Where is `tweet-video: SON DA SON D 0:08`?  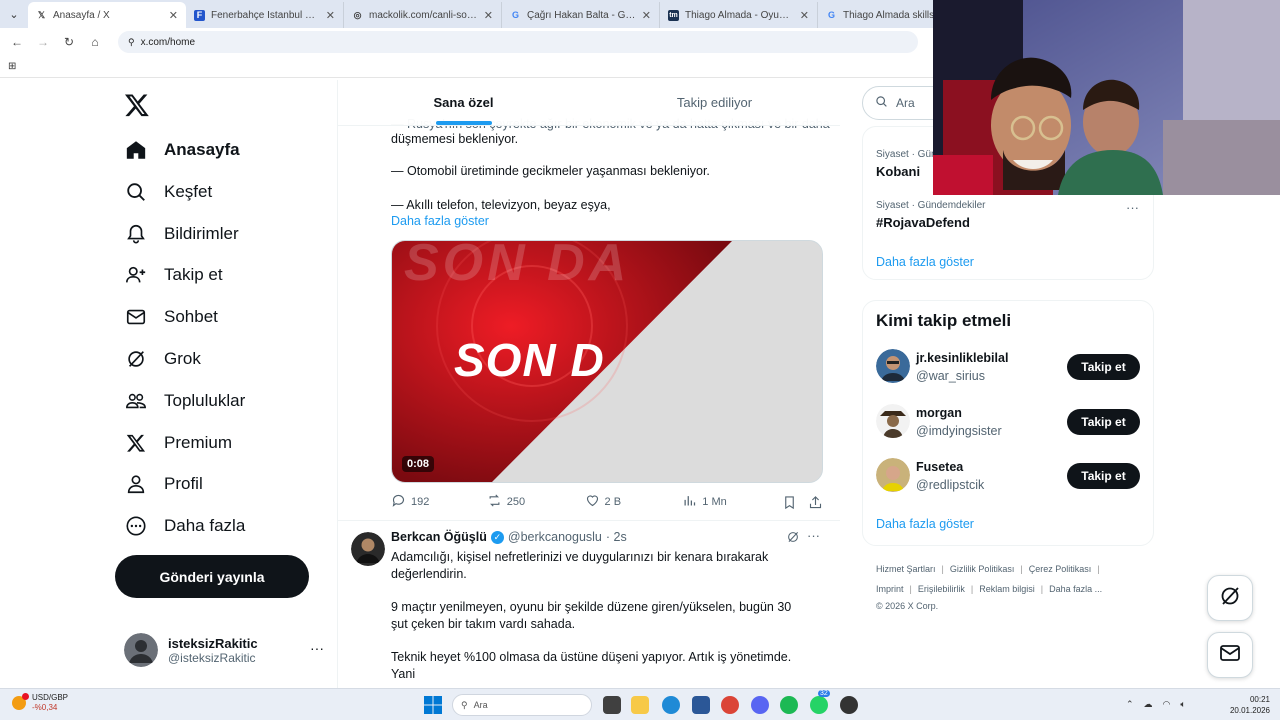 tweet-video: SON DA SON D 0:08 is located at coordinates (607, 361).